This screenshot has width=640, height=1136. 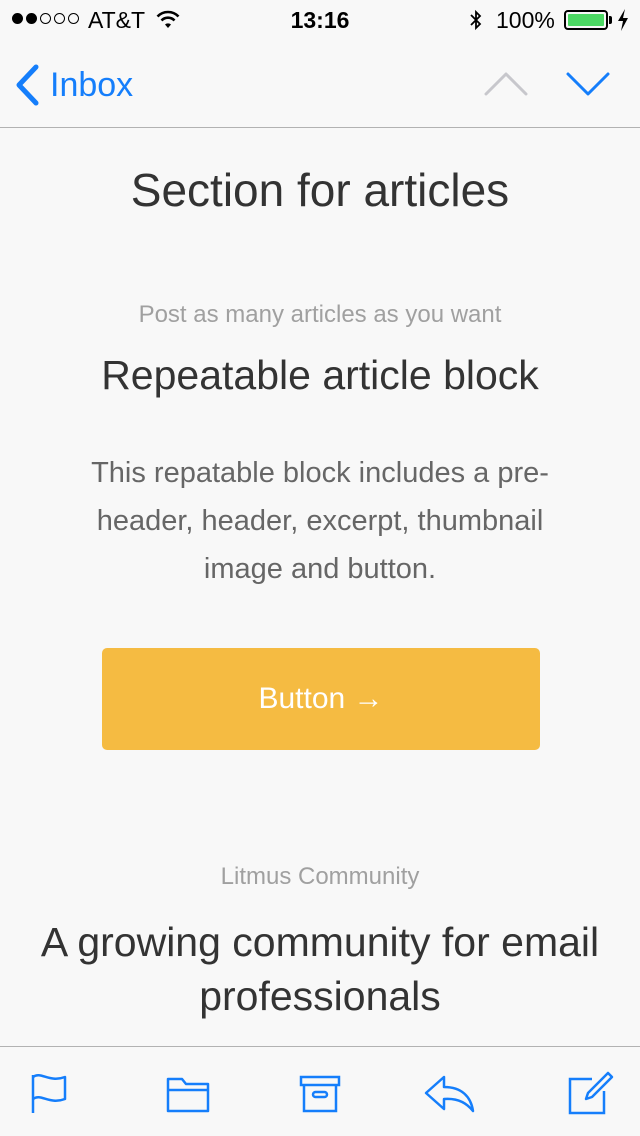 I want to click on back-to-inbox-button: Inbox, so click(x=73, y=85).